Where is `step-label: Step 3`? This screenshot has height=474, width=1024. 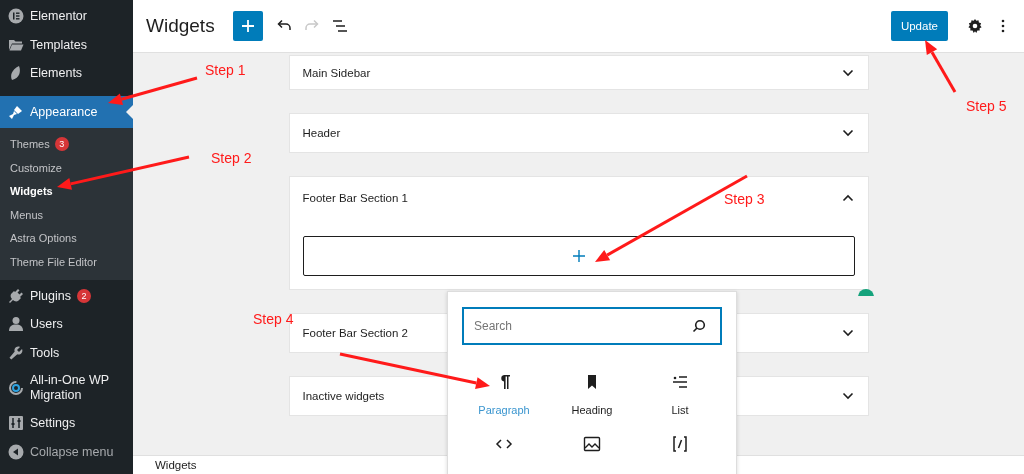
step-label: Step 3 is located at coordinates (744, 199).